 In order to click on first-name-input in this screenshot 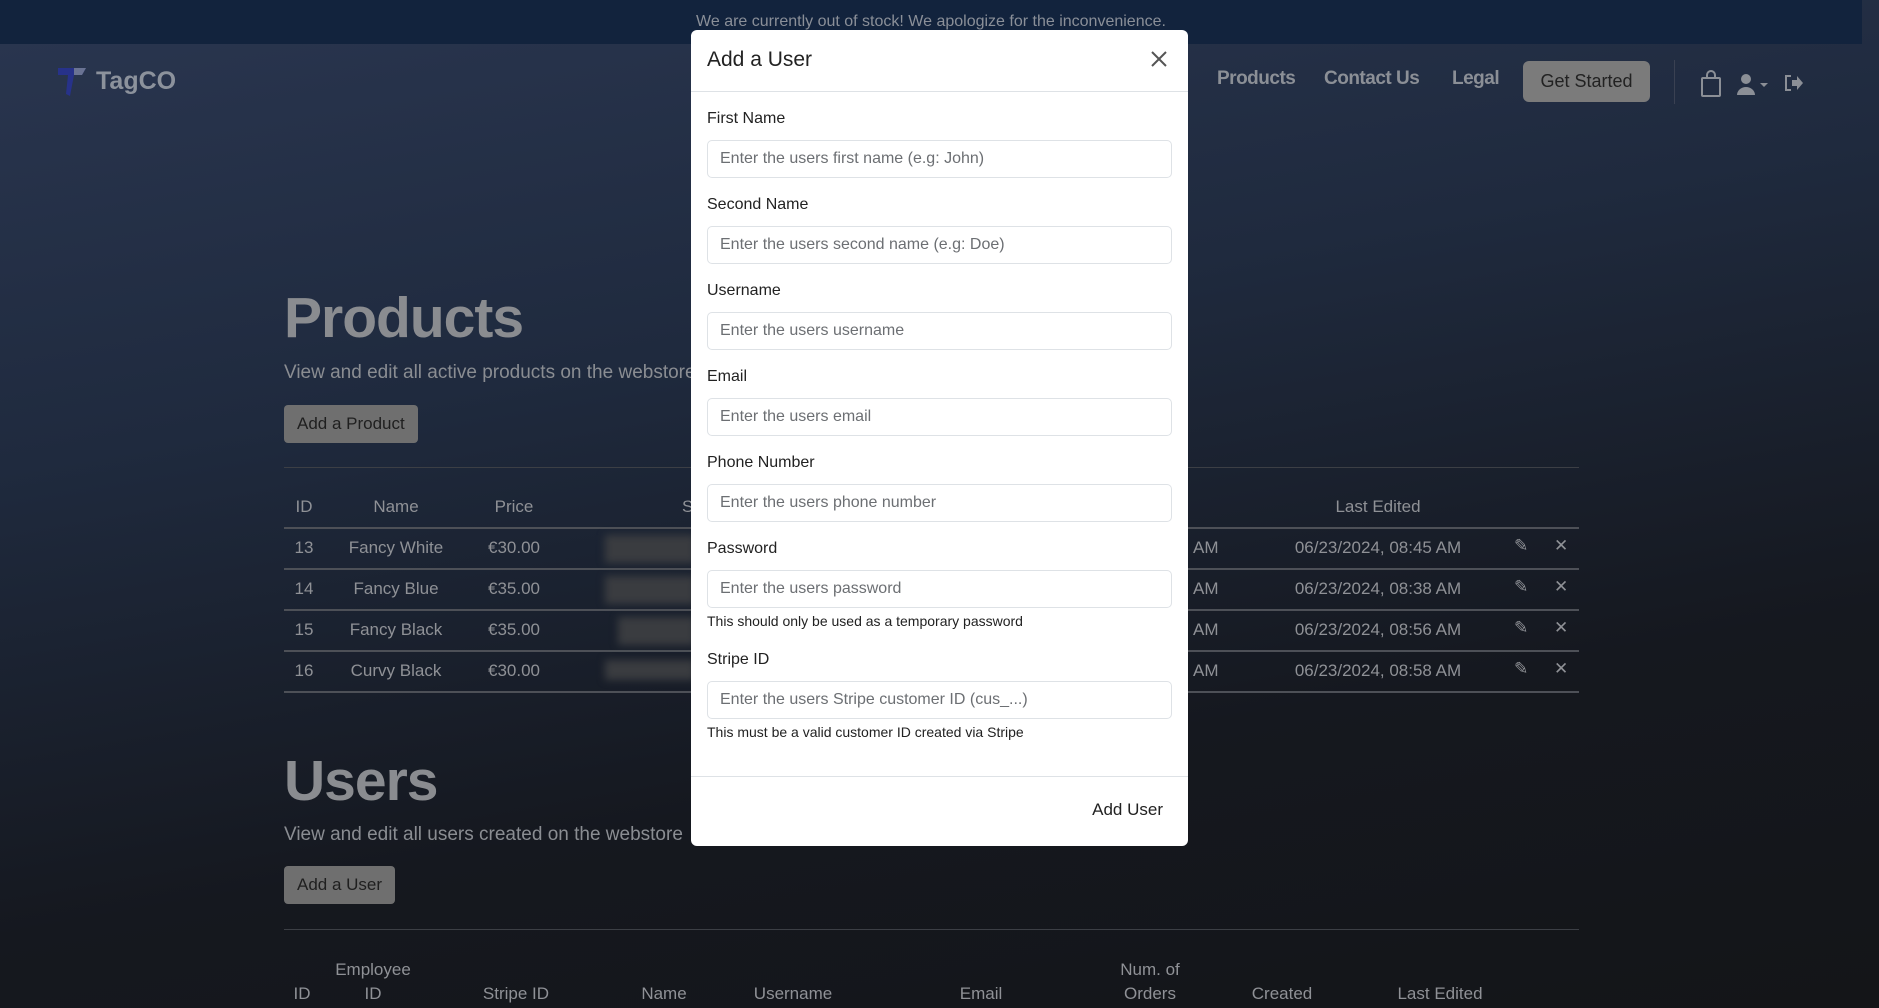, I will do `click(939, 159)`.